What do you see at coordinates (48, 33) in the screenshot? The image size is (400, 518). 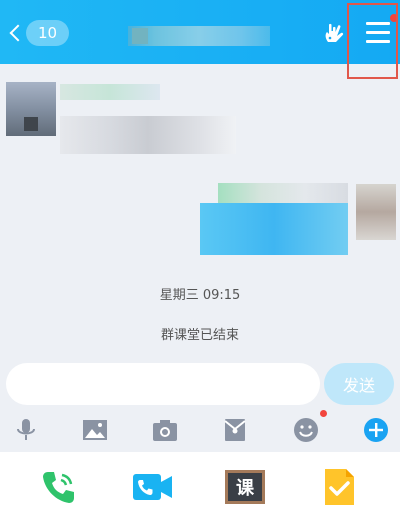 I see `unread-count: 10` at bounding box center [48, 33].